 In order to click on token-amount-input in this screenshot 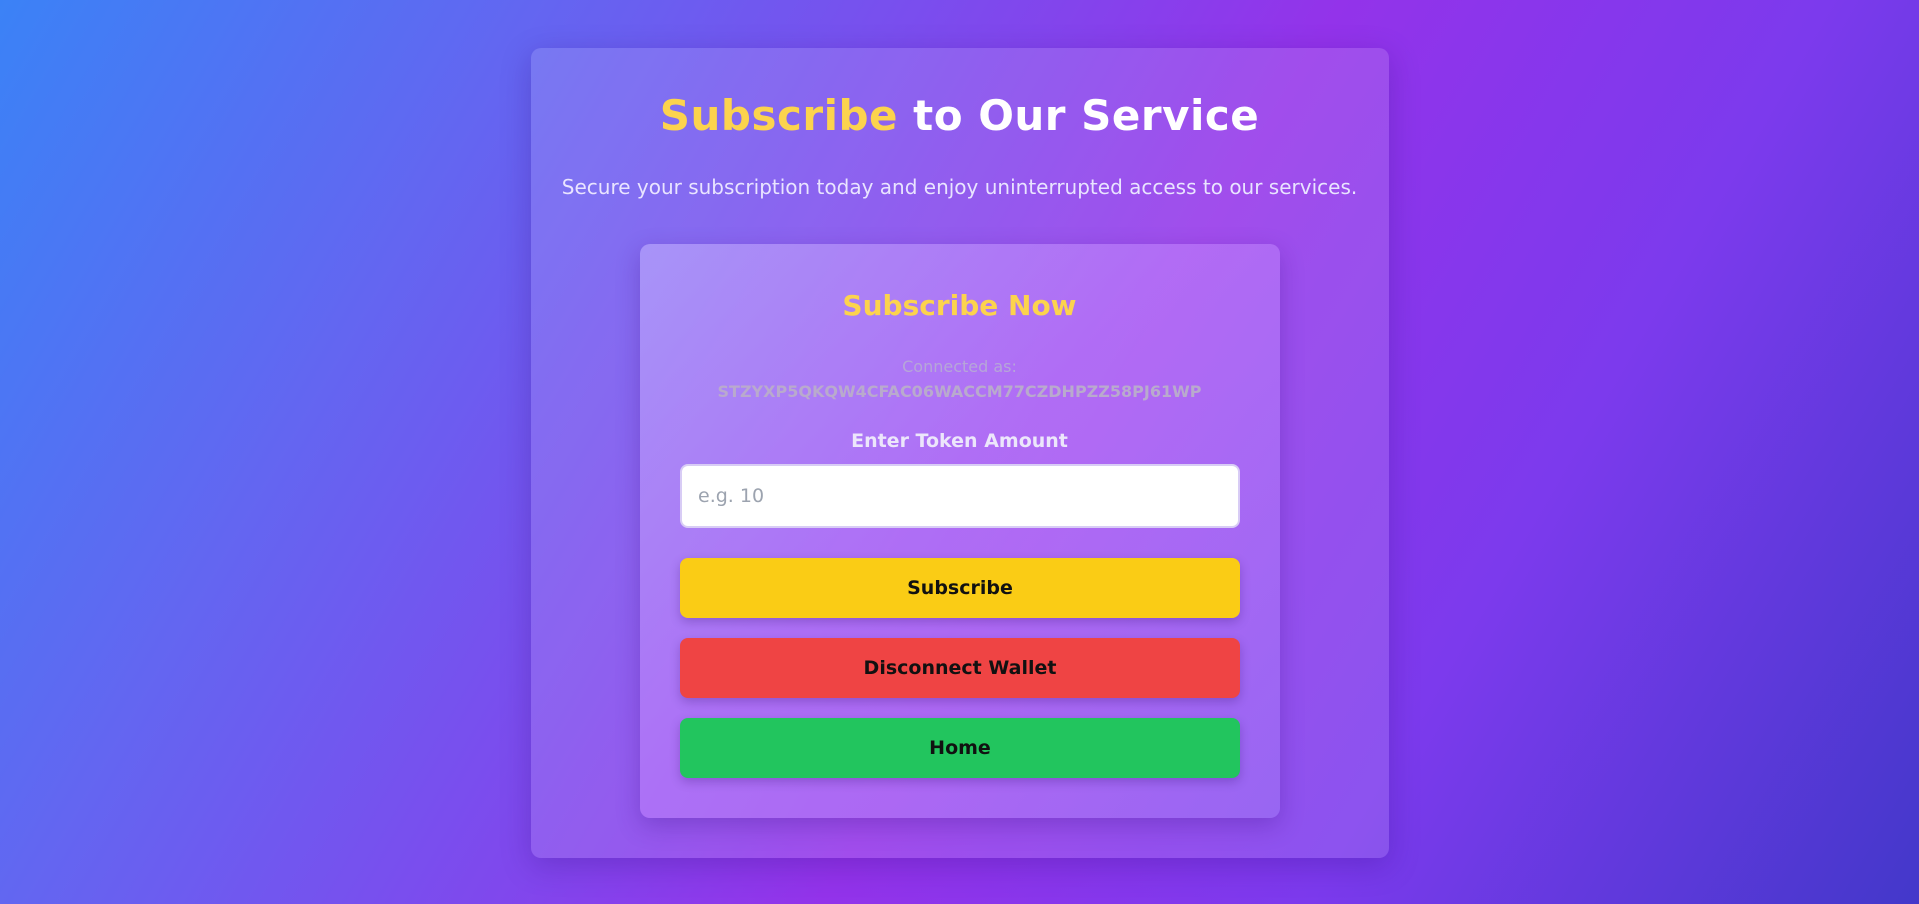, I will do `click(960, 496)`.